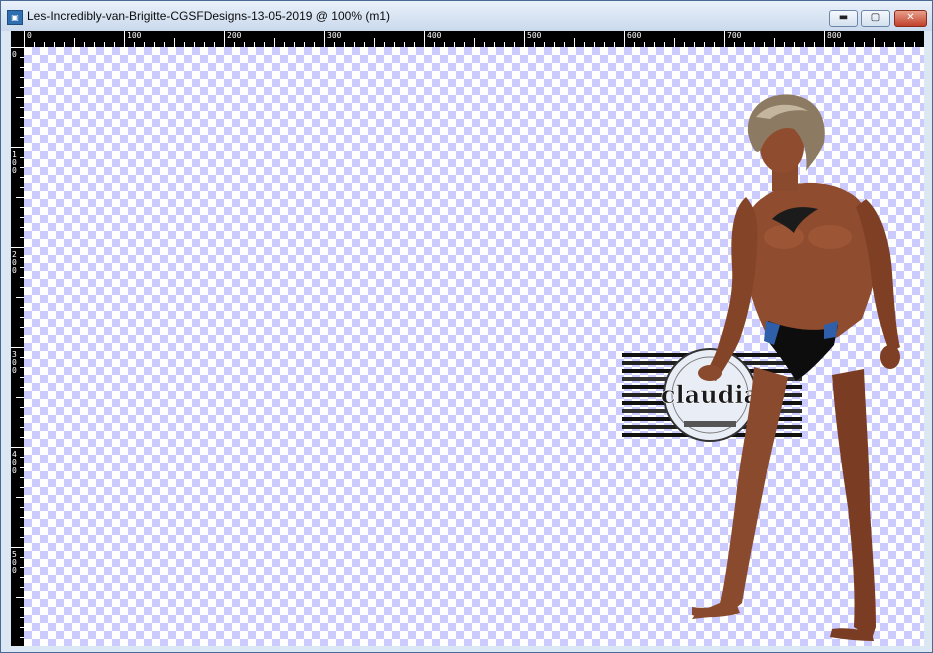  Describe the element at coordinates (843, 18) in the screenshot. I see `minimize-button: ▬` at that location.